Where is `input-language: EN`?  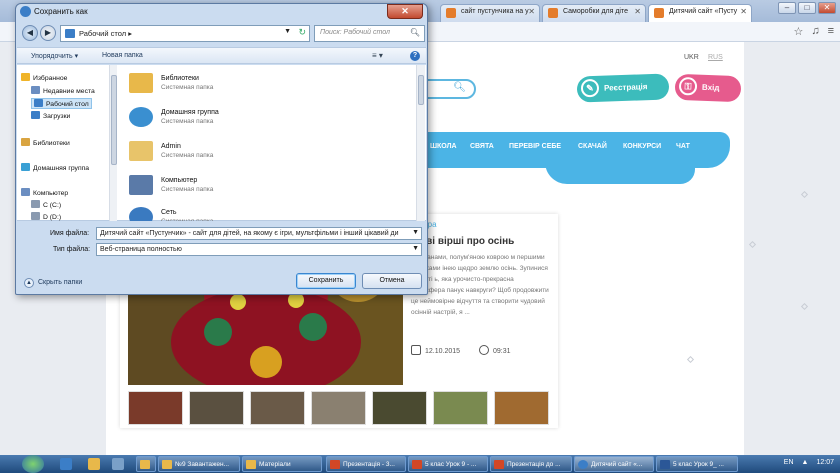 input-language: EN is located at coordinates (789, 462).